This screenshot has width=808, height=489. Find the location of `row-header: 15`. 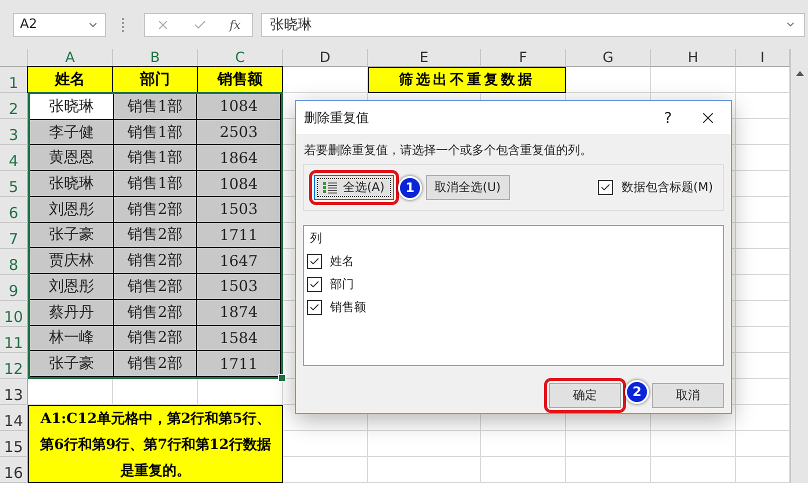

row-header: 15 is located at coordinates (14, 444).